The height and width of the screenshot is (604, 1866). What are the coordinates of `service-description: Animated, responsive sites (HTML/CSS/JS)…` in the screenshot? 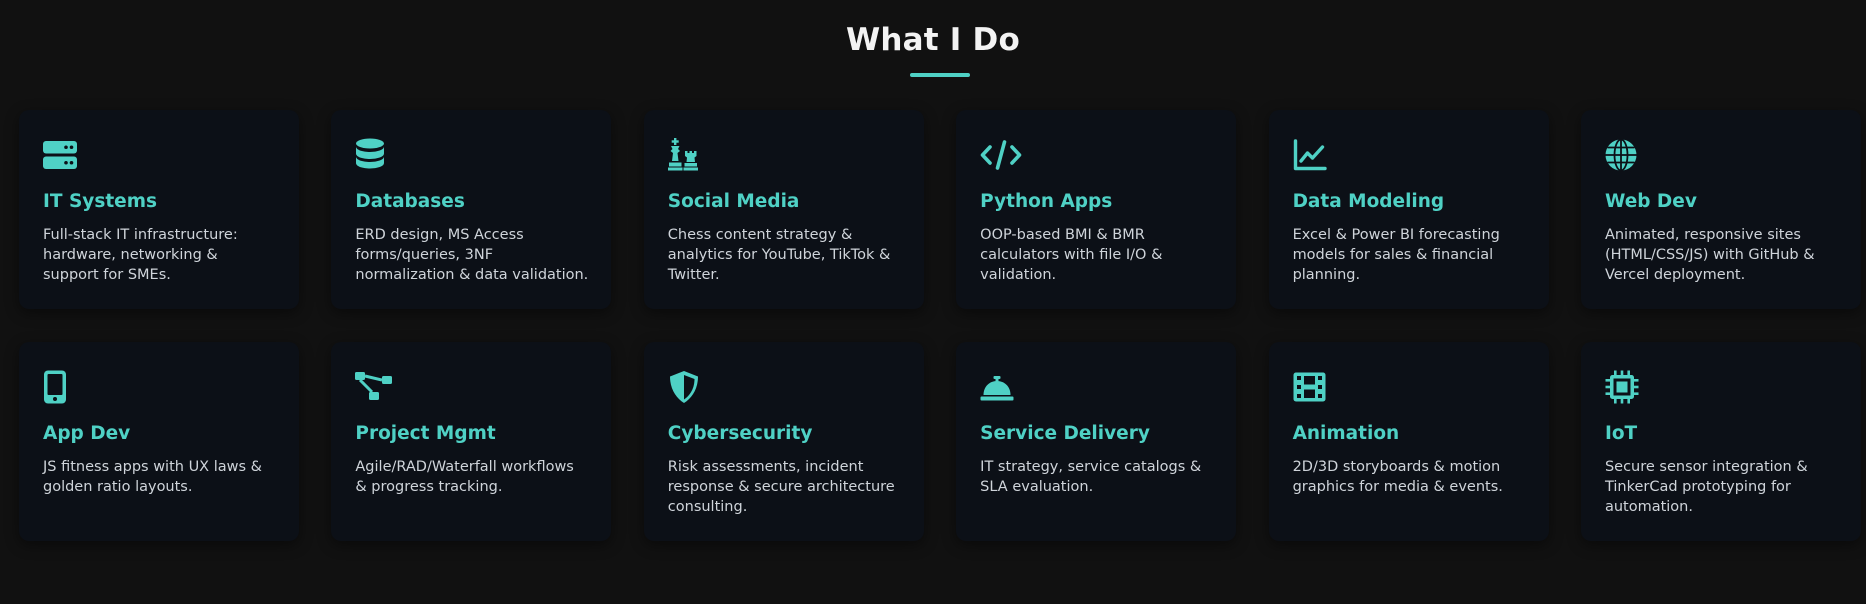 It's located at (1709, 255).